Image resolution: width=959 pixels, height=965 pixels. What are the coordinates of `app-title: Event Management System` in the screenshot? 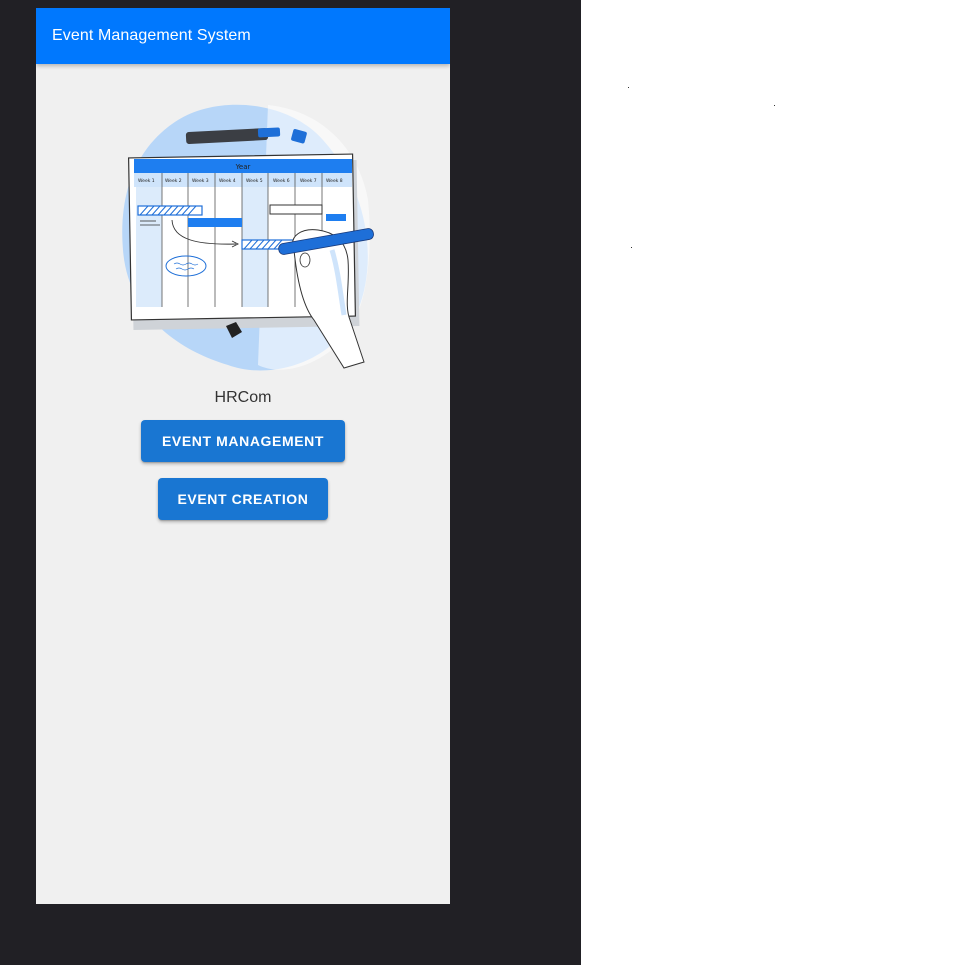 It's located at (151, 35).